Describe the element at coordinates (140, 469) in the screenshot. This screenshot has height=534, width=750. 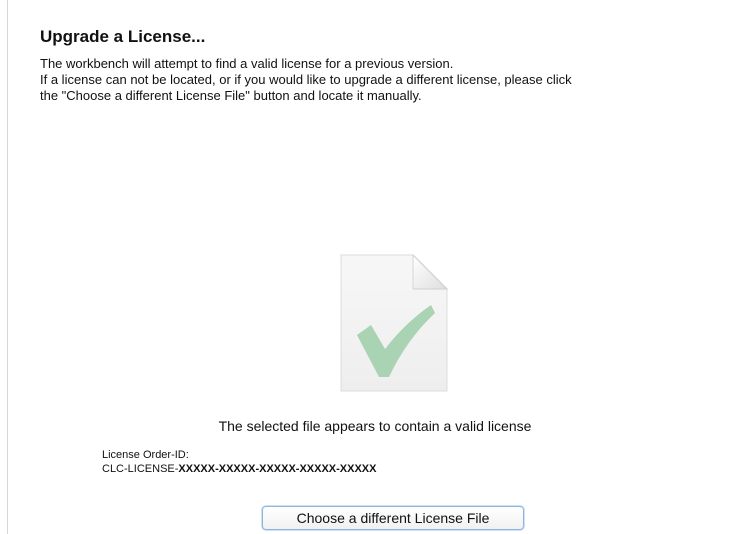
I see `license-prefix: CLC-LICENSE-` at that location.